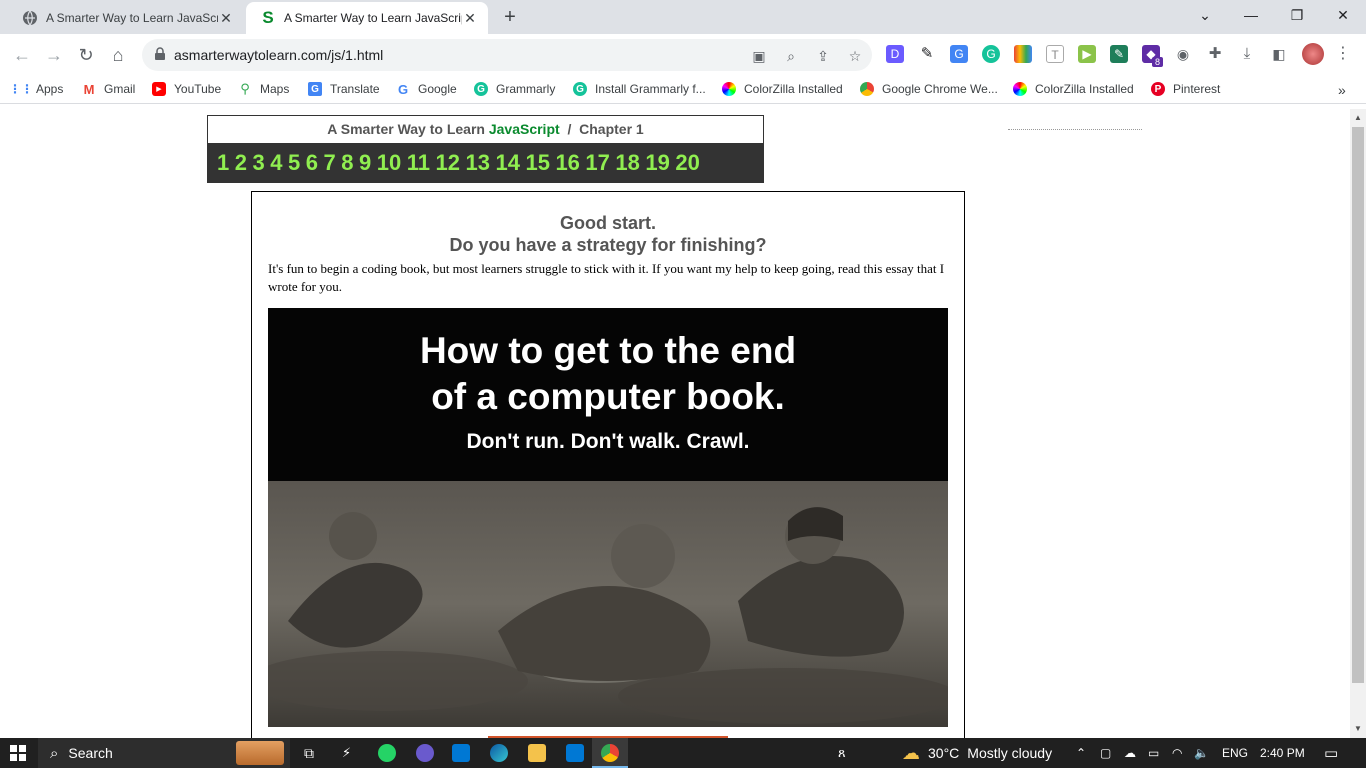 This screenshot has width=1366, height=768. I want to click on bookmark-gmail: M Gmail, so click(109, 89).